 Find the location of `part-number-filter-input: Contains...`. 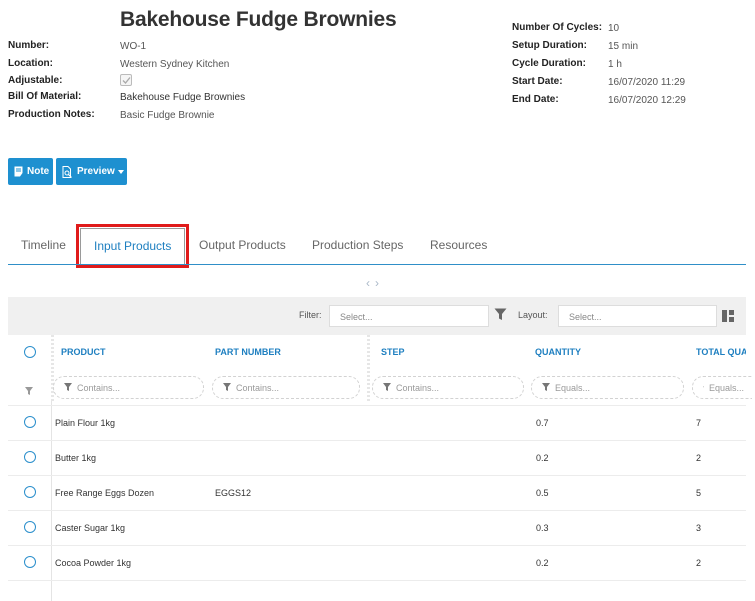

part-number-filter-input: Contains... is located at coordinates (286, 387).